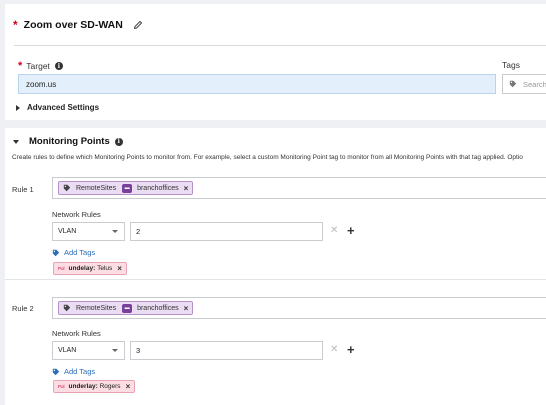 This screenshot has width=546, height=405. What do you see at coordinates (110, 386) in the screenshot?
I see `tag-value: Rogers` at bounding box center [110, 386].